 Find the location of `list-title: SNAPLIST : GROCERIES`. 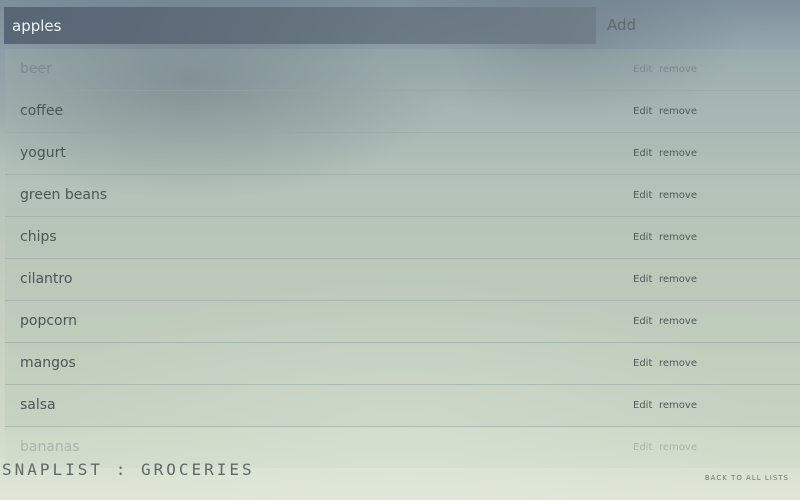

list-title: SNAPLIST : GROCERIES is located at coordinates (128, 469).